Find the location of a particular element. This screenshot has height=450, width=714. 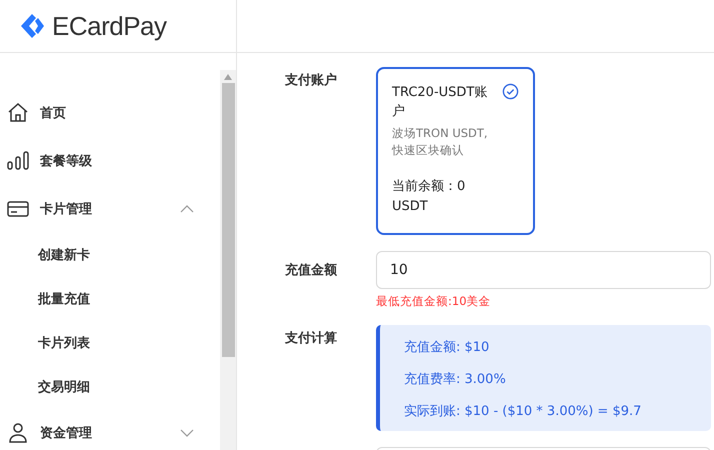

account-card: TRC20-USDT账户 波场TRON USDT, 快速区块确认 当前余额：0 USDT is located at coordinates (455, 151).